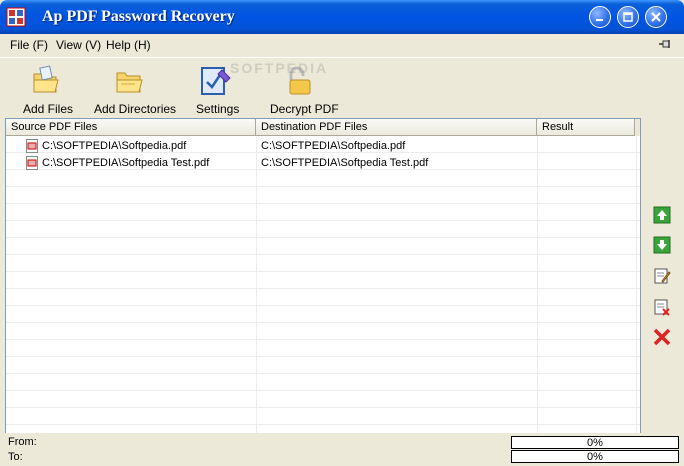 The height and width of the screenshot is (466, 684). What do you see at coordinates (665, 45) in the screenshot?
I see `pin-icon` at bounding box center [665, 45].